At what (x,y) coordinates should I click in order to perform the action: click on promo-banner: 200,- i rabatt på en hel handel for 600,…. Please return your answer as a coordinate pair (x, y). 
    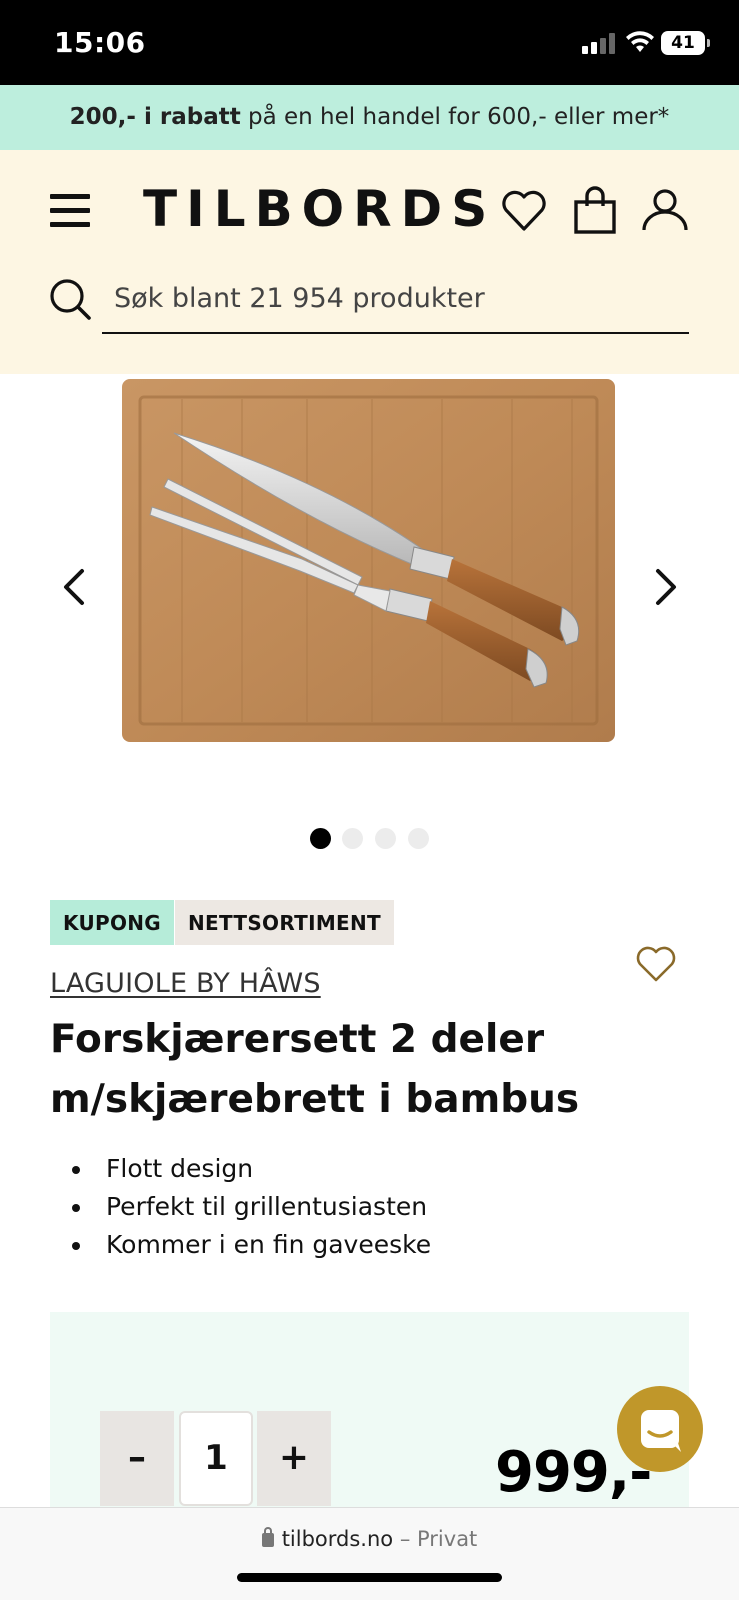
    Looking at the image, I should click on (369, 117).